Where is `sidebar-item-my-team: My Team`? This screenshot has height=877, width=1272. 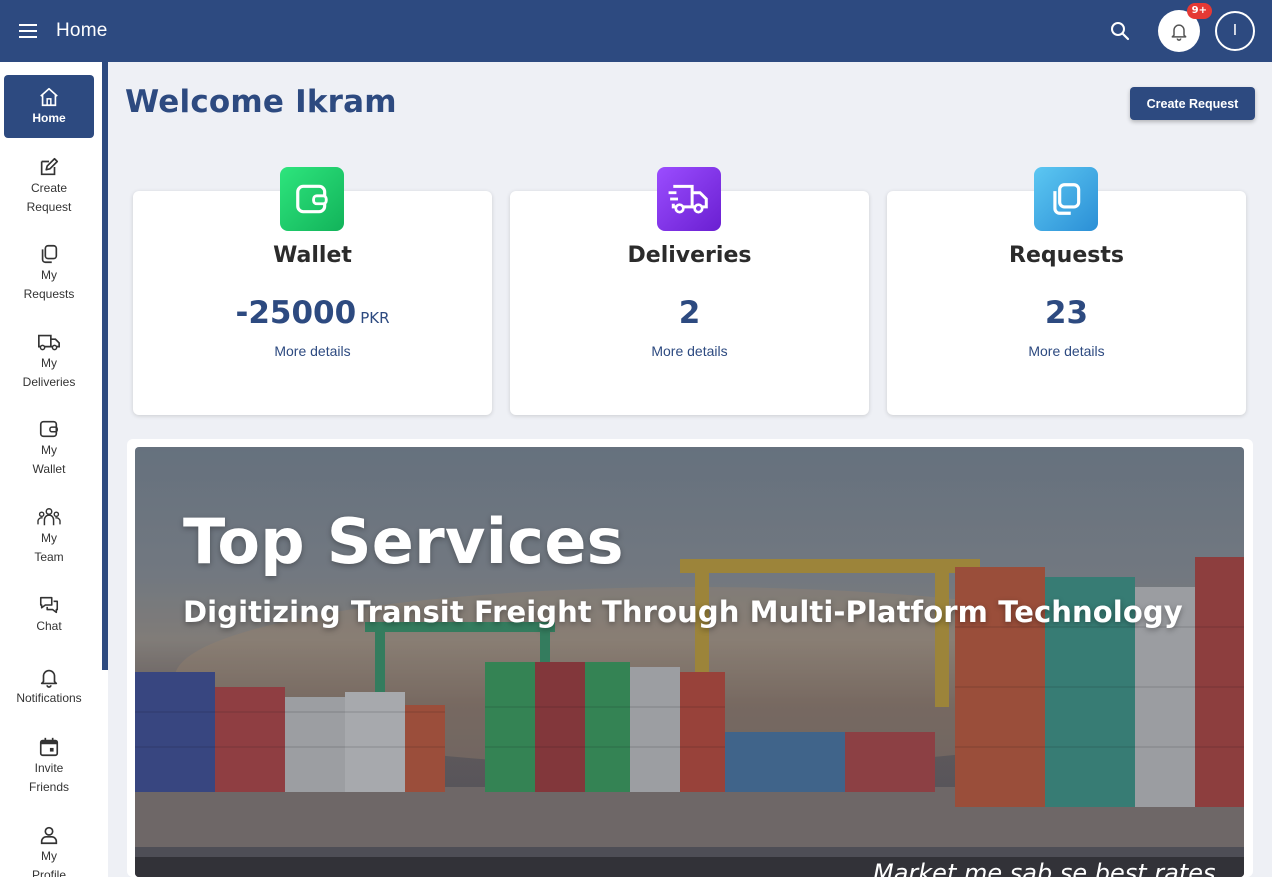
sidebar-item-my-team: My Team is located at coordinates (49, 536).